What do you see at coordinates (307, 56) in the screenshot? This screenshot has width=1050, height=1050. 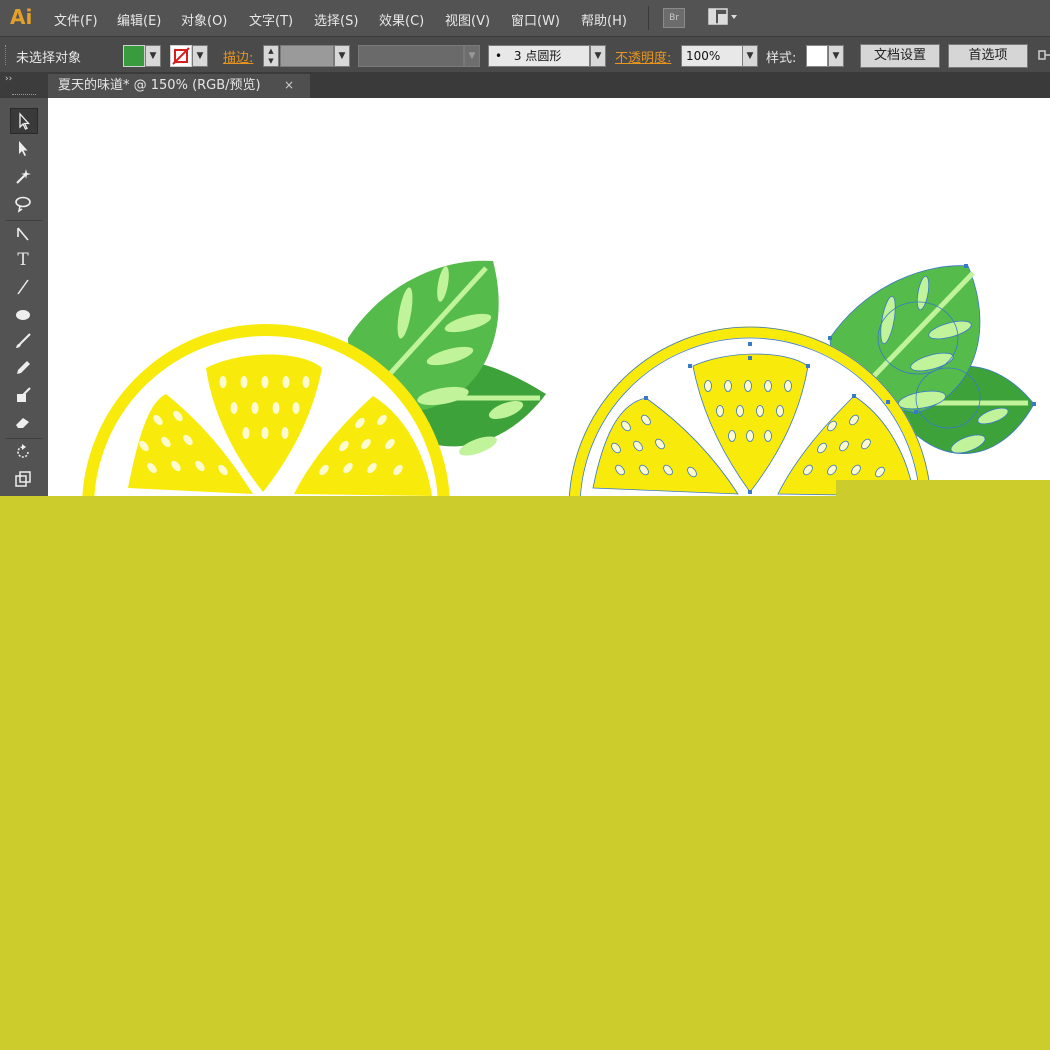 I see `stroke-weight-field` at bounding box center [307, 56].